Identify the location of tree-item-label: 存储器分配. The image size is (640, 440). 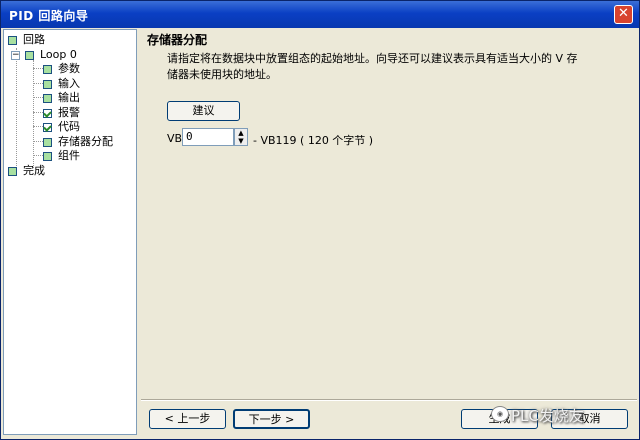
(85, 141).